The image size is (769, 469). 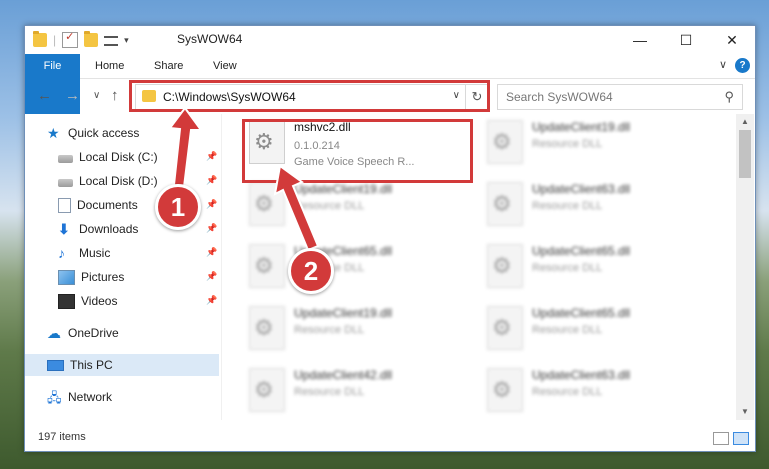 I want to click on sidebar-item-label: Downloads, so click(x=109, y=229).